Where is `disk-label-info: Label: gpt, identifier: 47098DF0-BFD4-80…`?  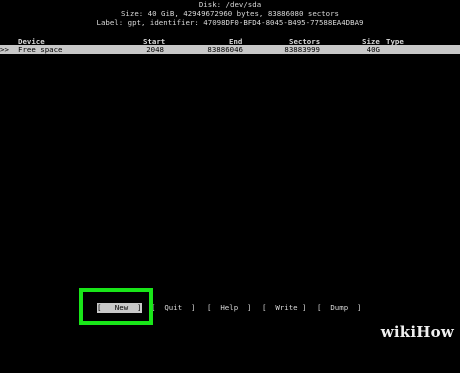
disk-label-info: Label: gpt, identifier: 47098DF0-BFD4-80… is located at coordinates (230, 22).